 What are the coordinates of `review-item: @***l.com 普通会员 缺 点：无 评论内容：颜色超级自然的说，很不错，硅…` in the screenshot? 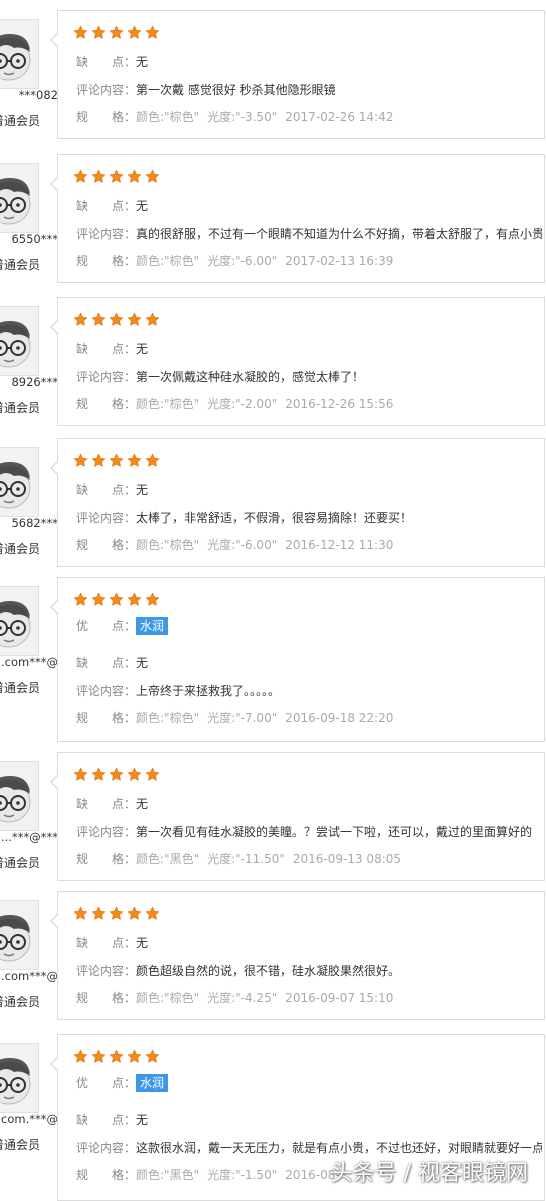 It's located at (273, 955).